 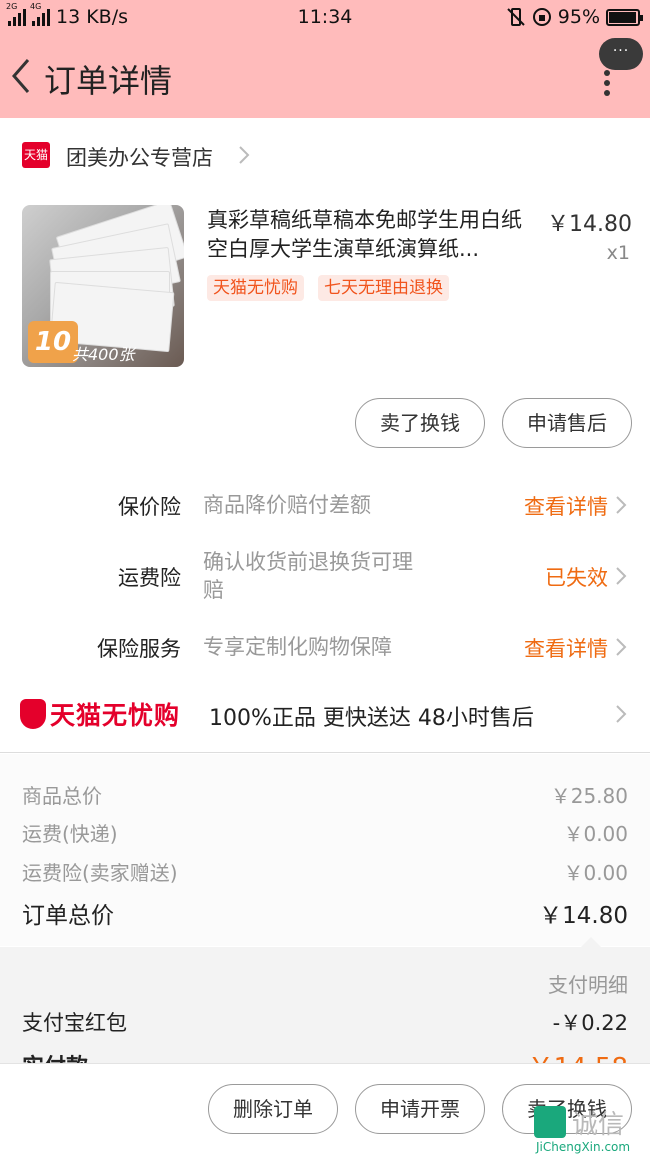 I want to click on divider, so click(x=325, y=752).